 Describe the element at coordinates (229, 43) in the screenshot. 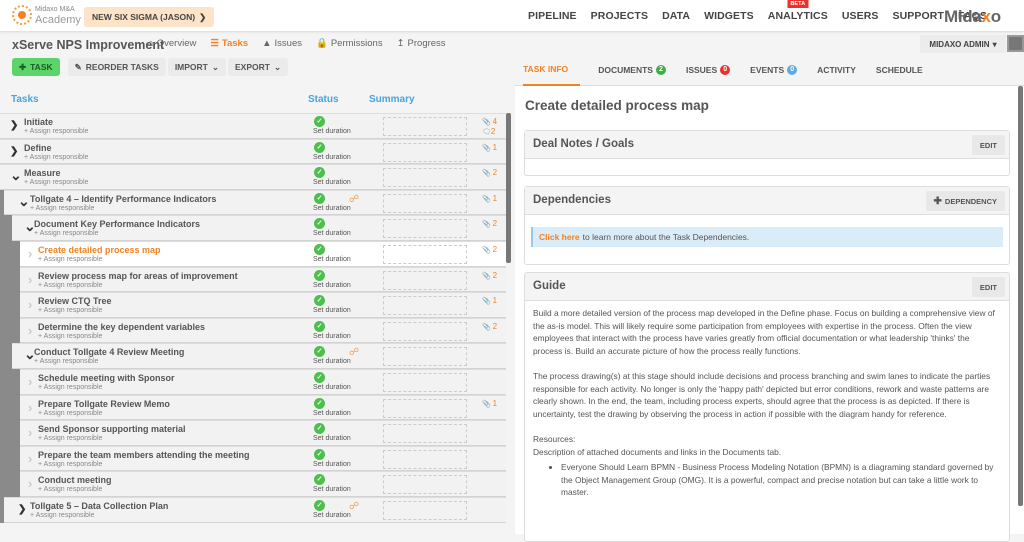

I see `tab-tasks: ☰ Tasks` at that location.